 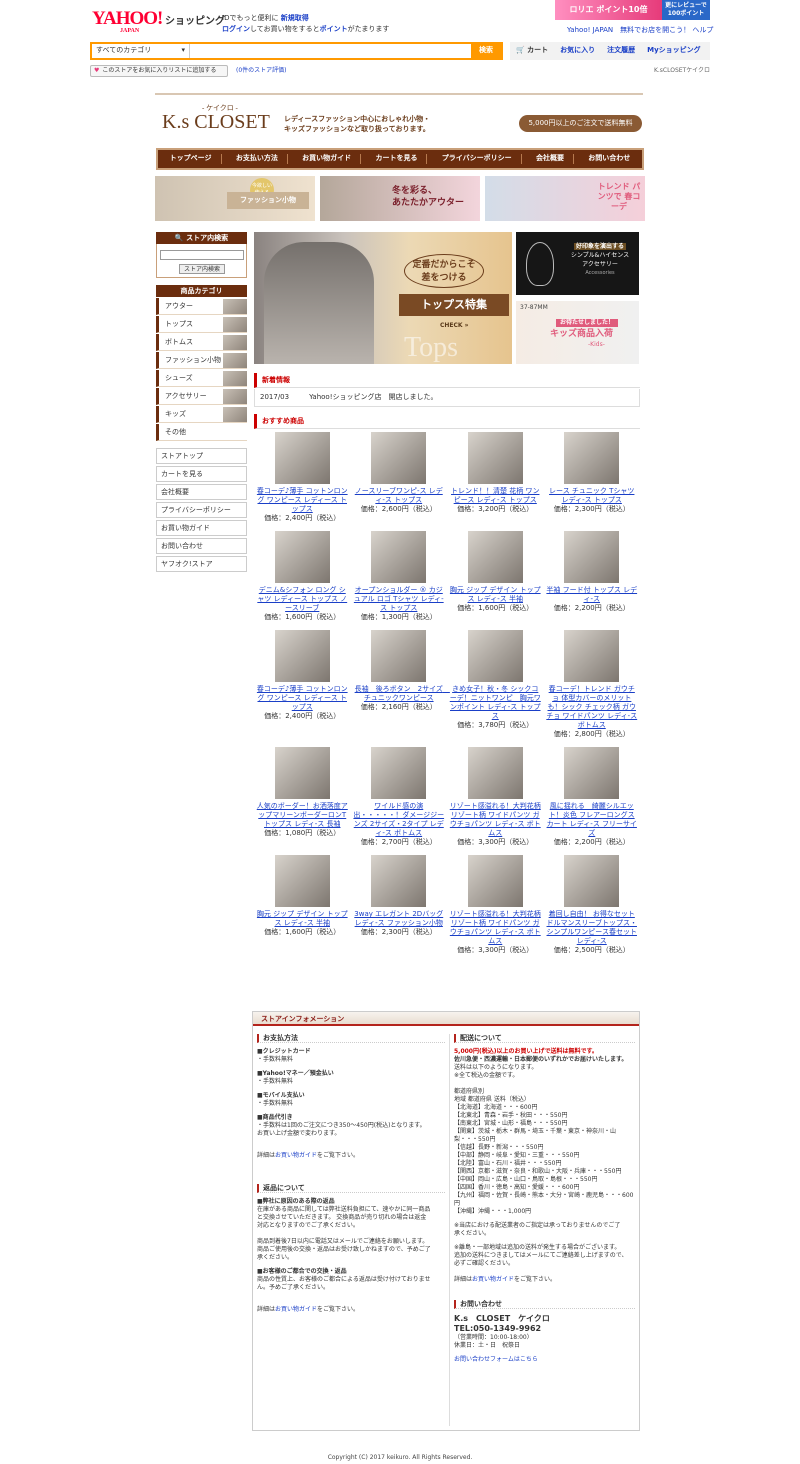 I want to click on search-input, so click(x=330, y=51).